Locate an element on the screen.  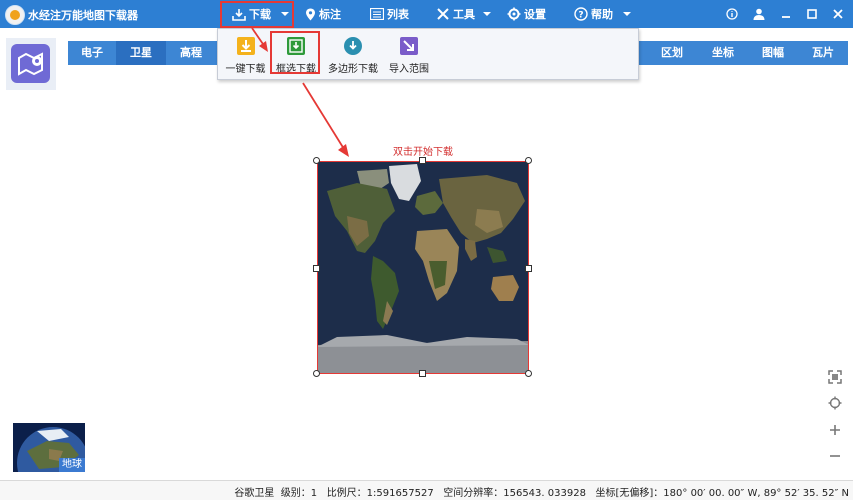
menu-help: ? 帮助 is located at coordinates (603, 14).